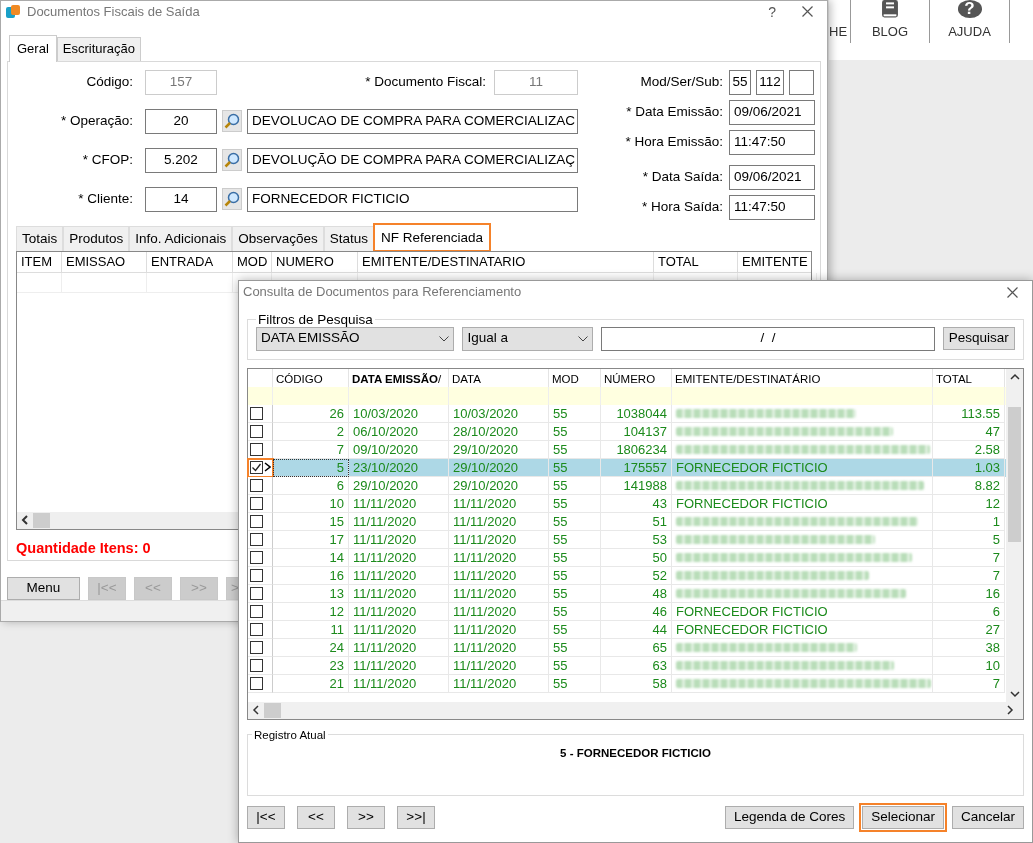  I want to click on action-button: Selecionar, so click(903, 817).